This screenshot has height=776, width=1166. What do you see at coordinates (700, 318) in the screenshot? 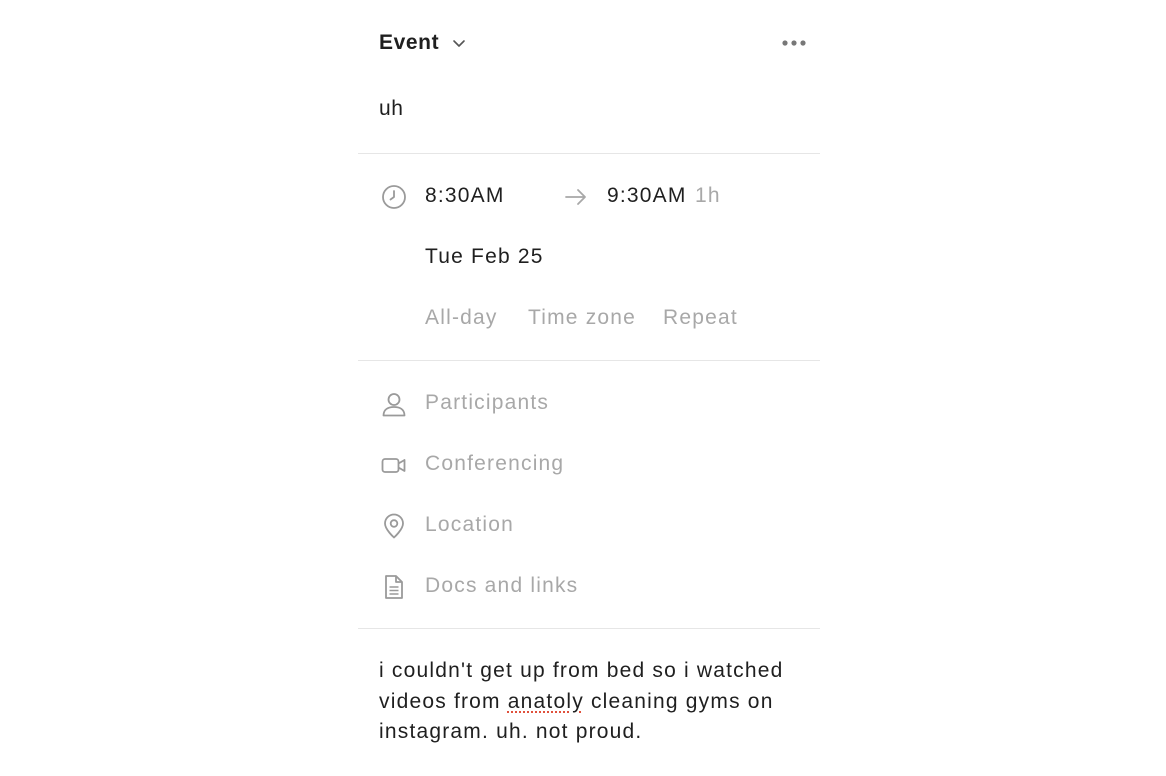
I see `repeat-option: Repeat` at bounding box center [700, 318].